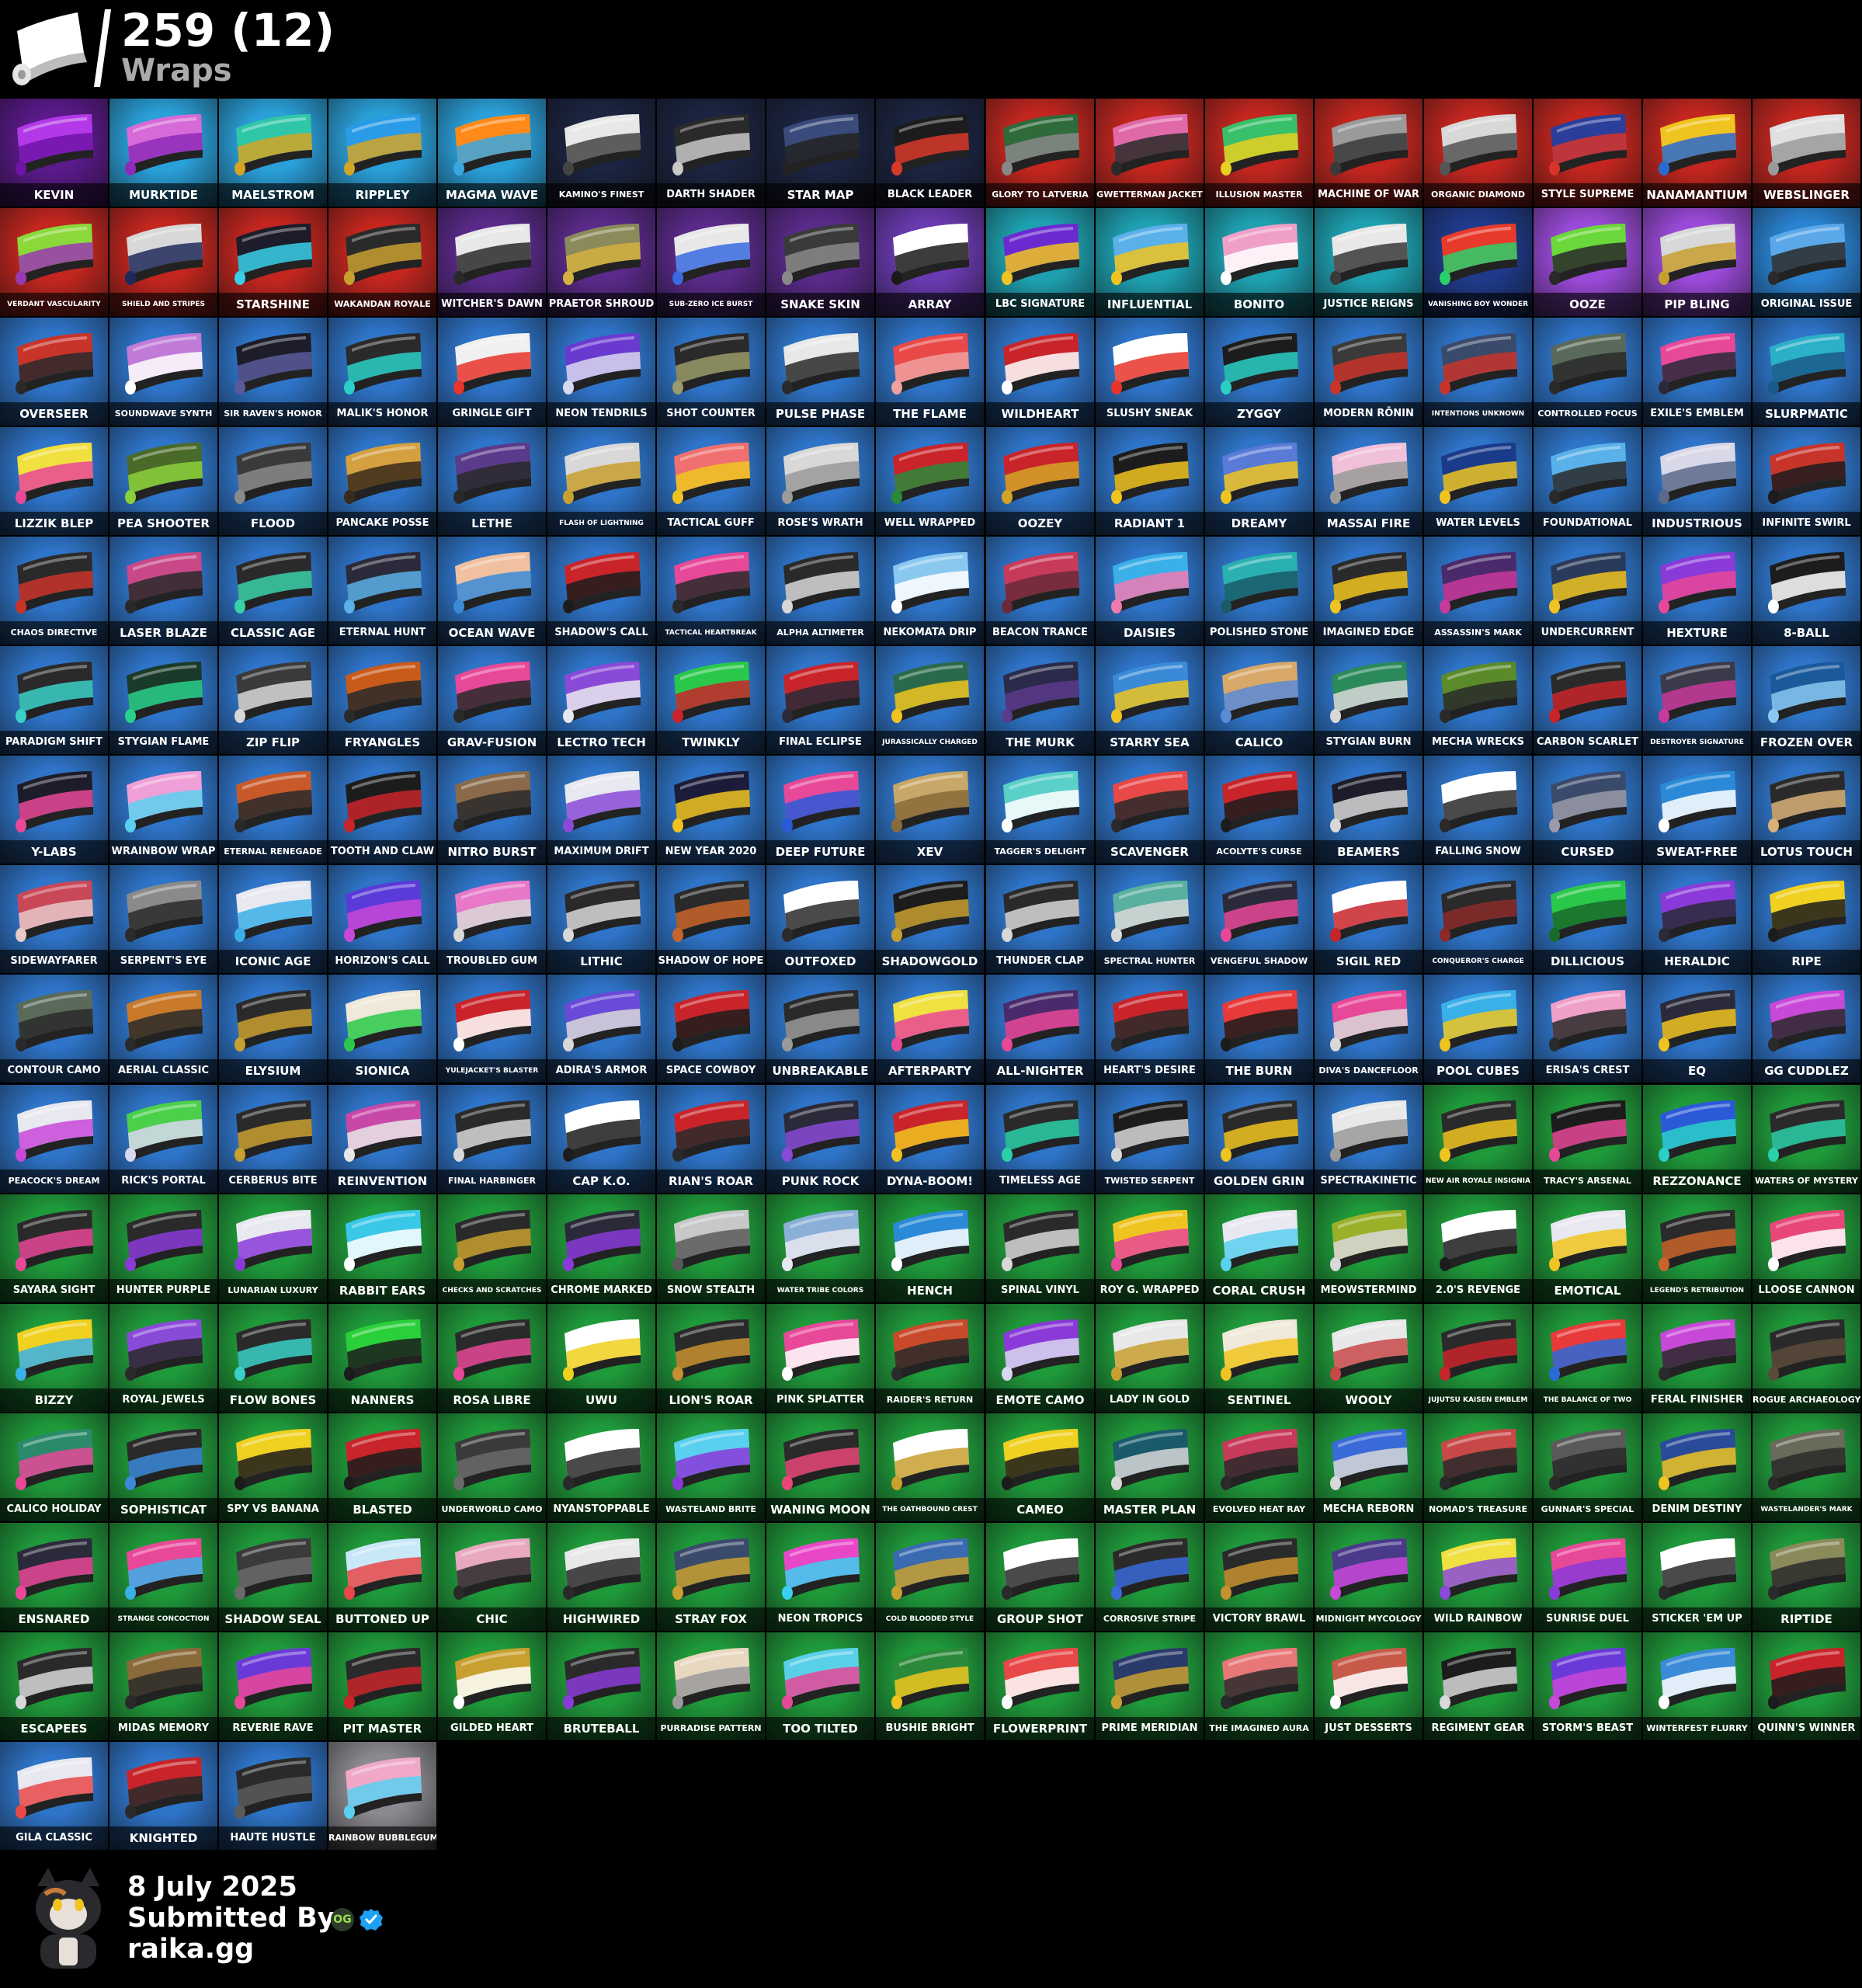 The image size is (1862, 1988). What do you see at coordinates (1587, 1248) in the screenshot?
I see `wrap-tile: EMOTICAL` at bounding box center [1587, 1248].